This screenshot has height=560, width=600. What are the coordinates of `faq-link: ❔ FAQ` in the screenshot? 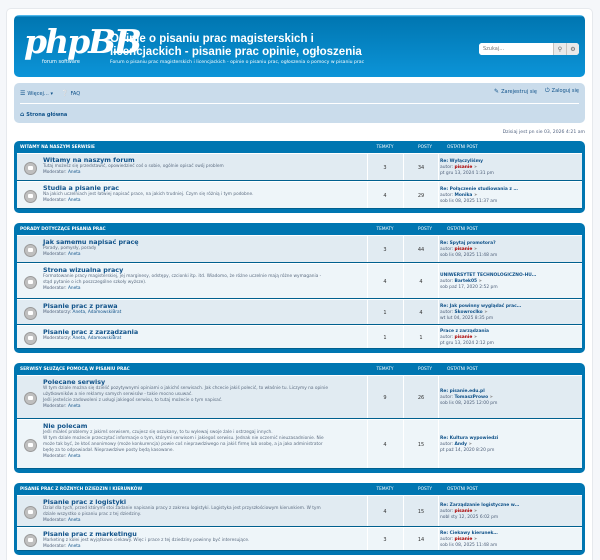 It's located at (70, 93).